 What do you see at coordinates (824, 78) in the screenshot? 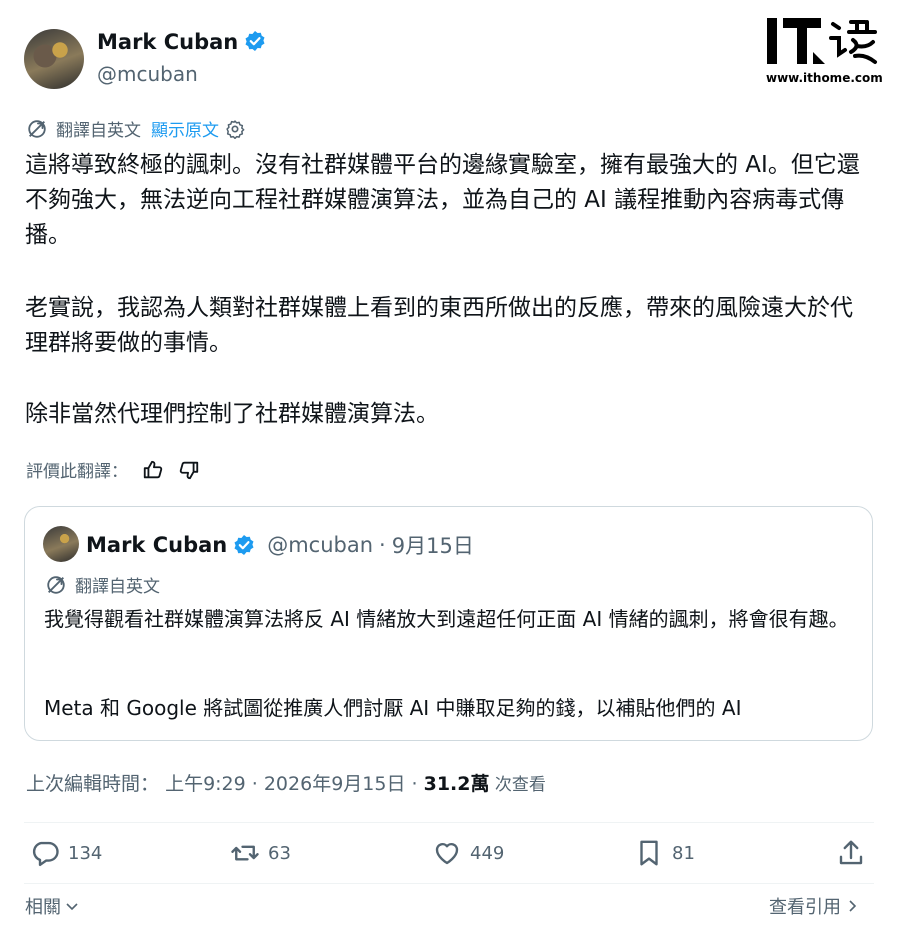
I see `ithome-url: www.ithome.com` at bounding box center [824, 78].